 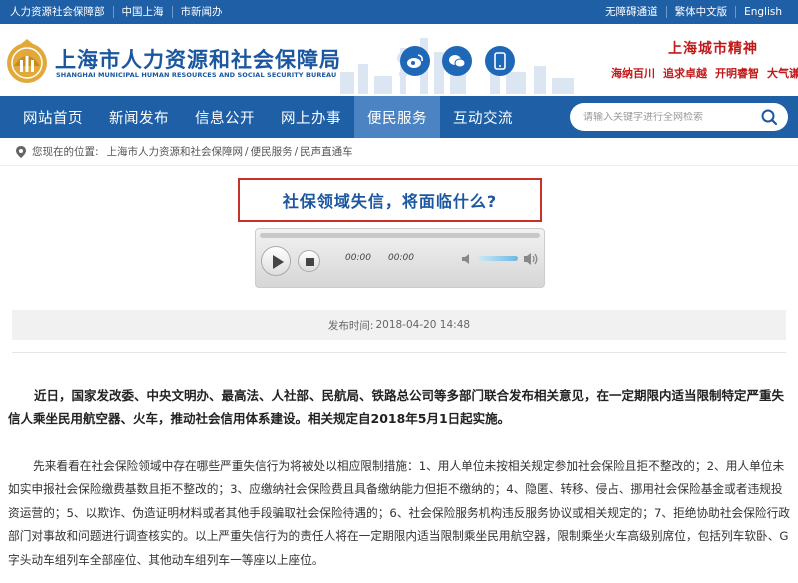 What do you see at coordinates (21, 151) in the screenshot?
I see `location-pin-icon` at bounding box center [21, 151].